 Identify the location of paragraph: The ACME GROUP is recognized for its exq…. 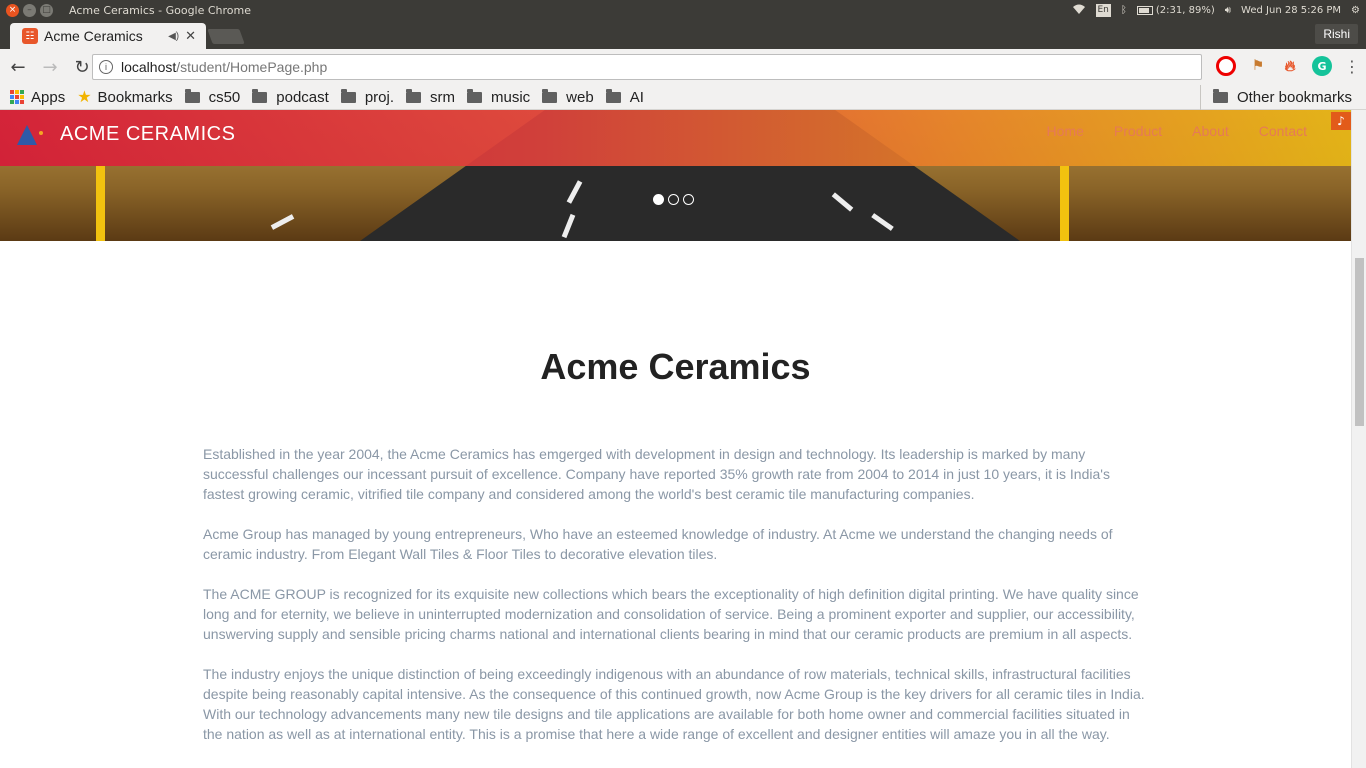
(671, 614).